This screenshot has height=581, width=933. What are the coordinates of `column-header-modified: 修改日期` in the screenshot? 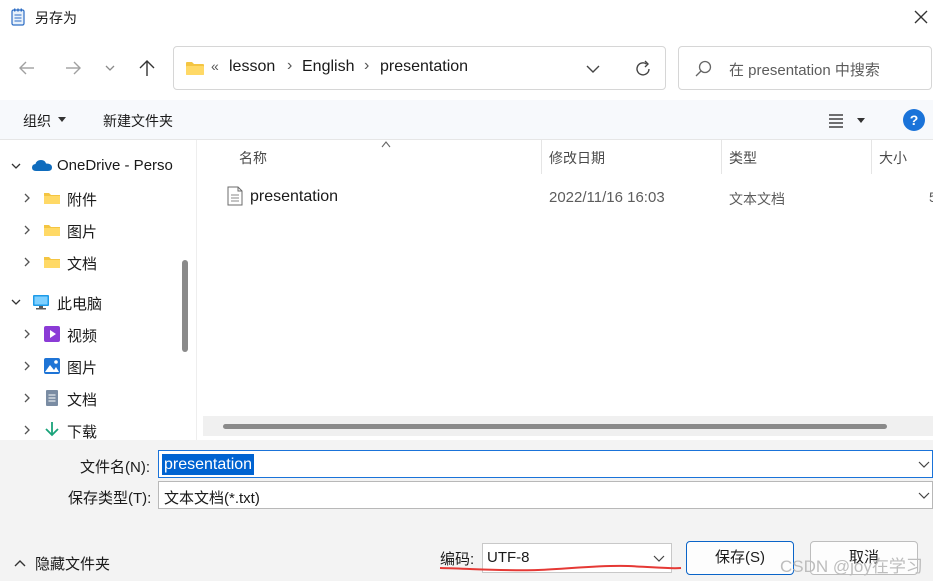 It's located at (577, 158).